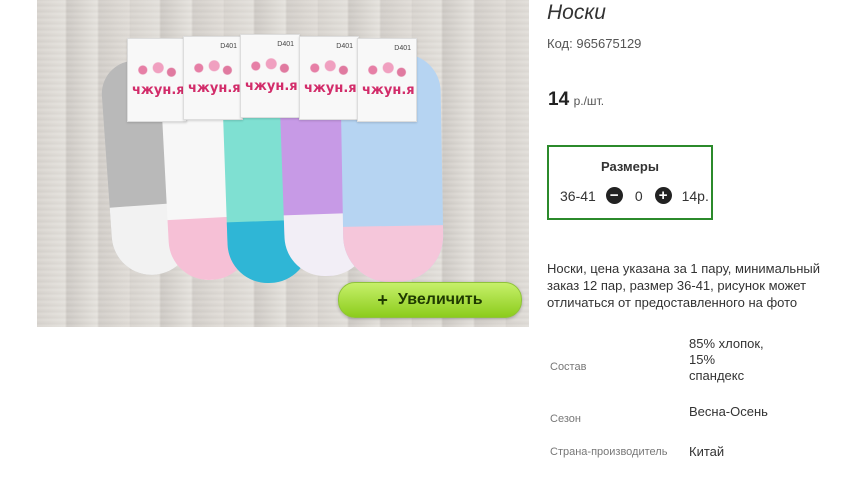 The image size is (857, 488). What do you see at coordinates (630, 166) in the screenshot?
I see `sizes-header: Размеры` at bounding box center [630, 166].